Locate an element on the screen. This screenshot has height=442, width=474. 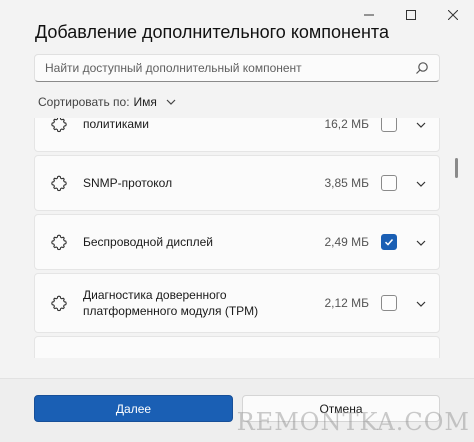
maximize-button is located at coordinates (411, 15).